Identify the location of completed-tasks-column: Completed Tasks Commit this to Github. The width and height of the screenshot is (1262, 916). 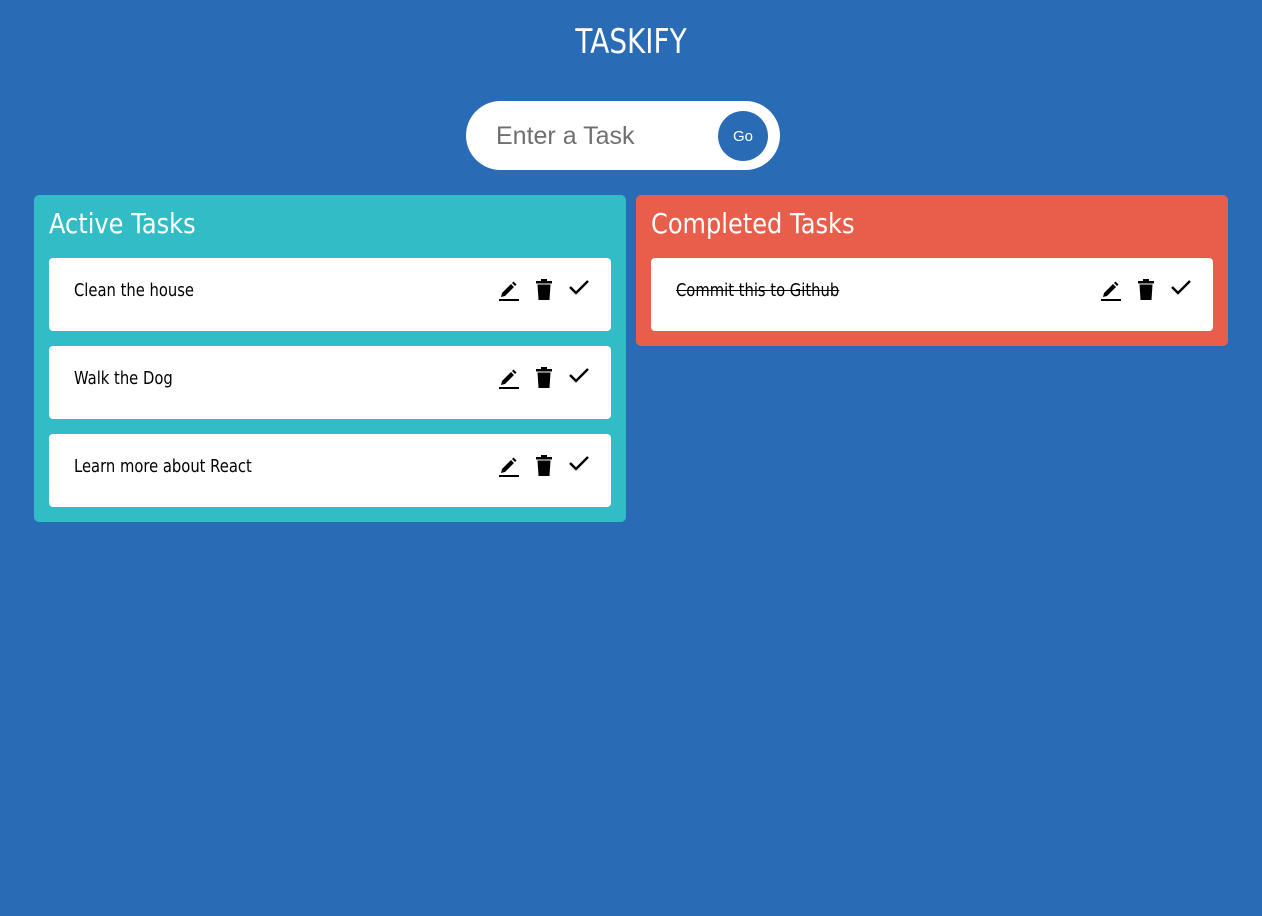
(932, 270).